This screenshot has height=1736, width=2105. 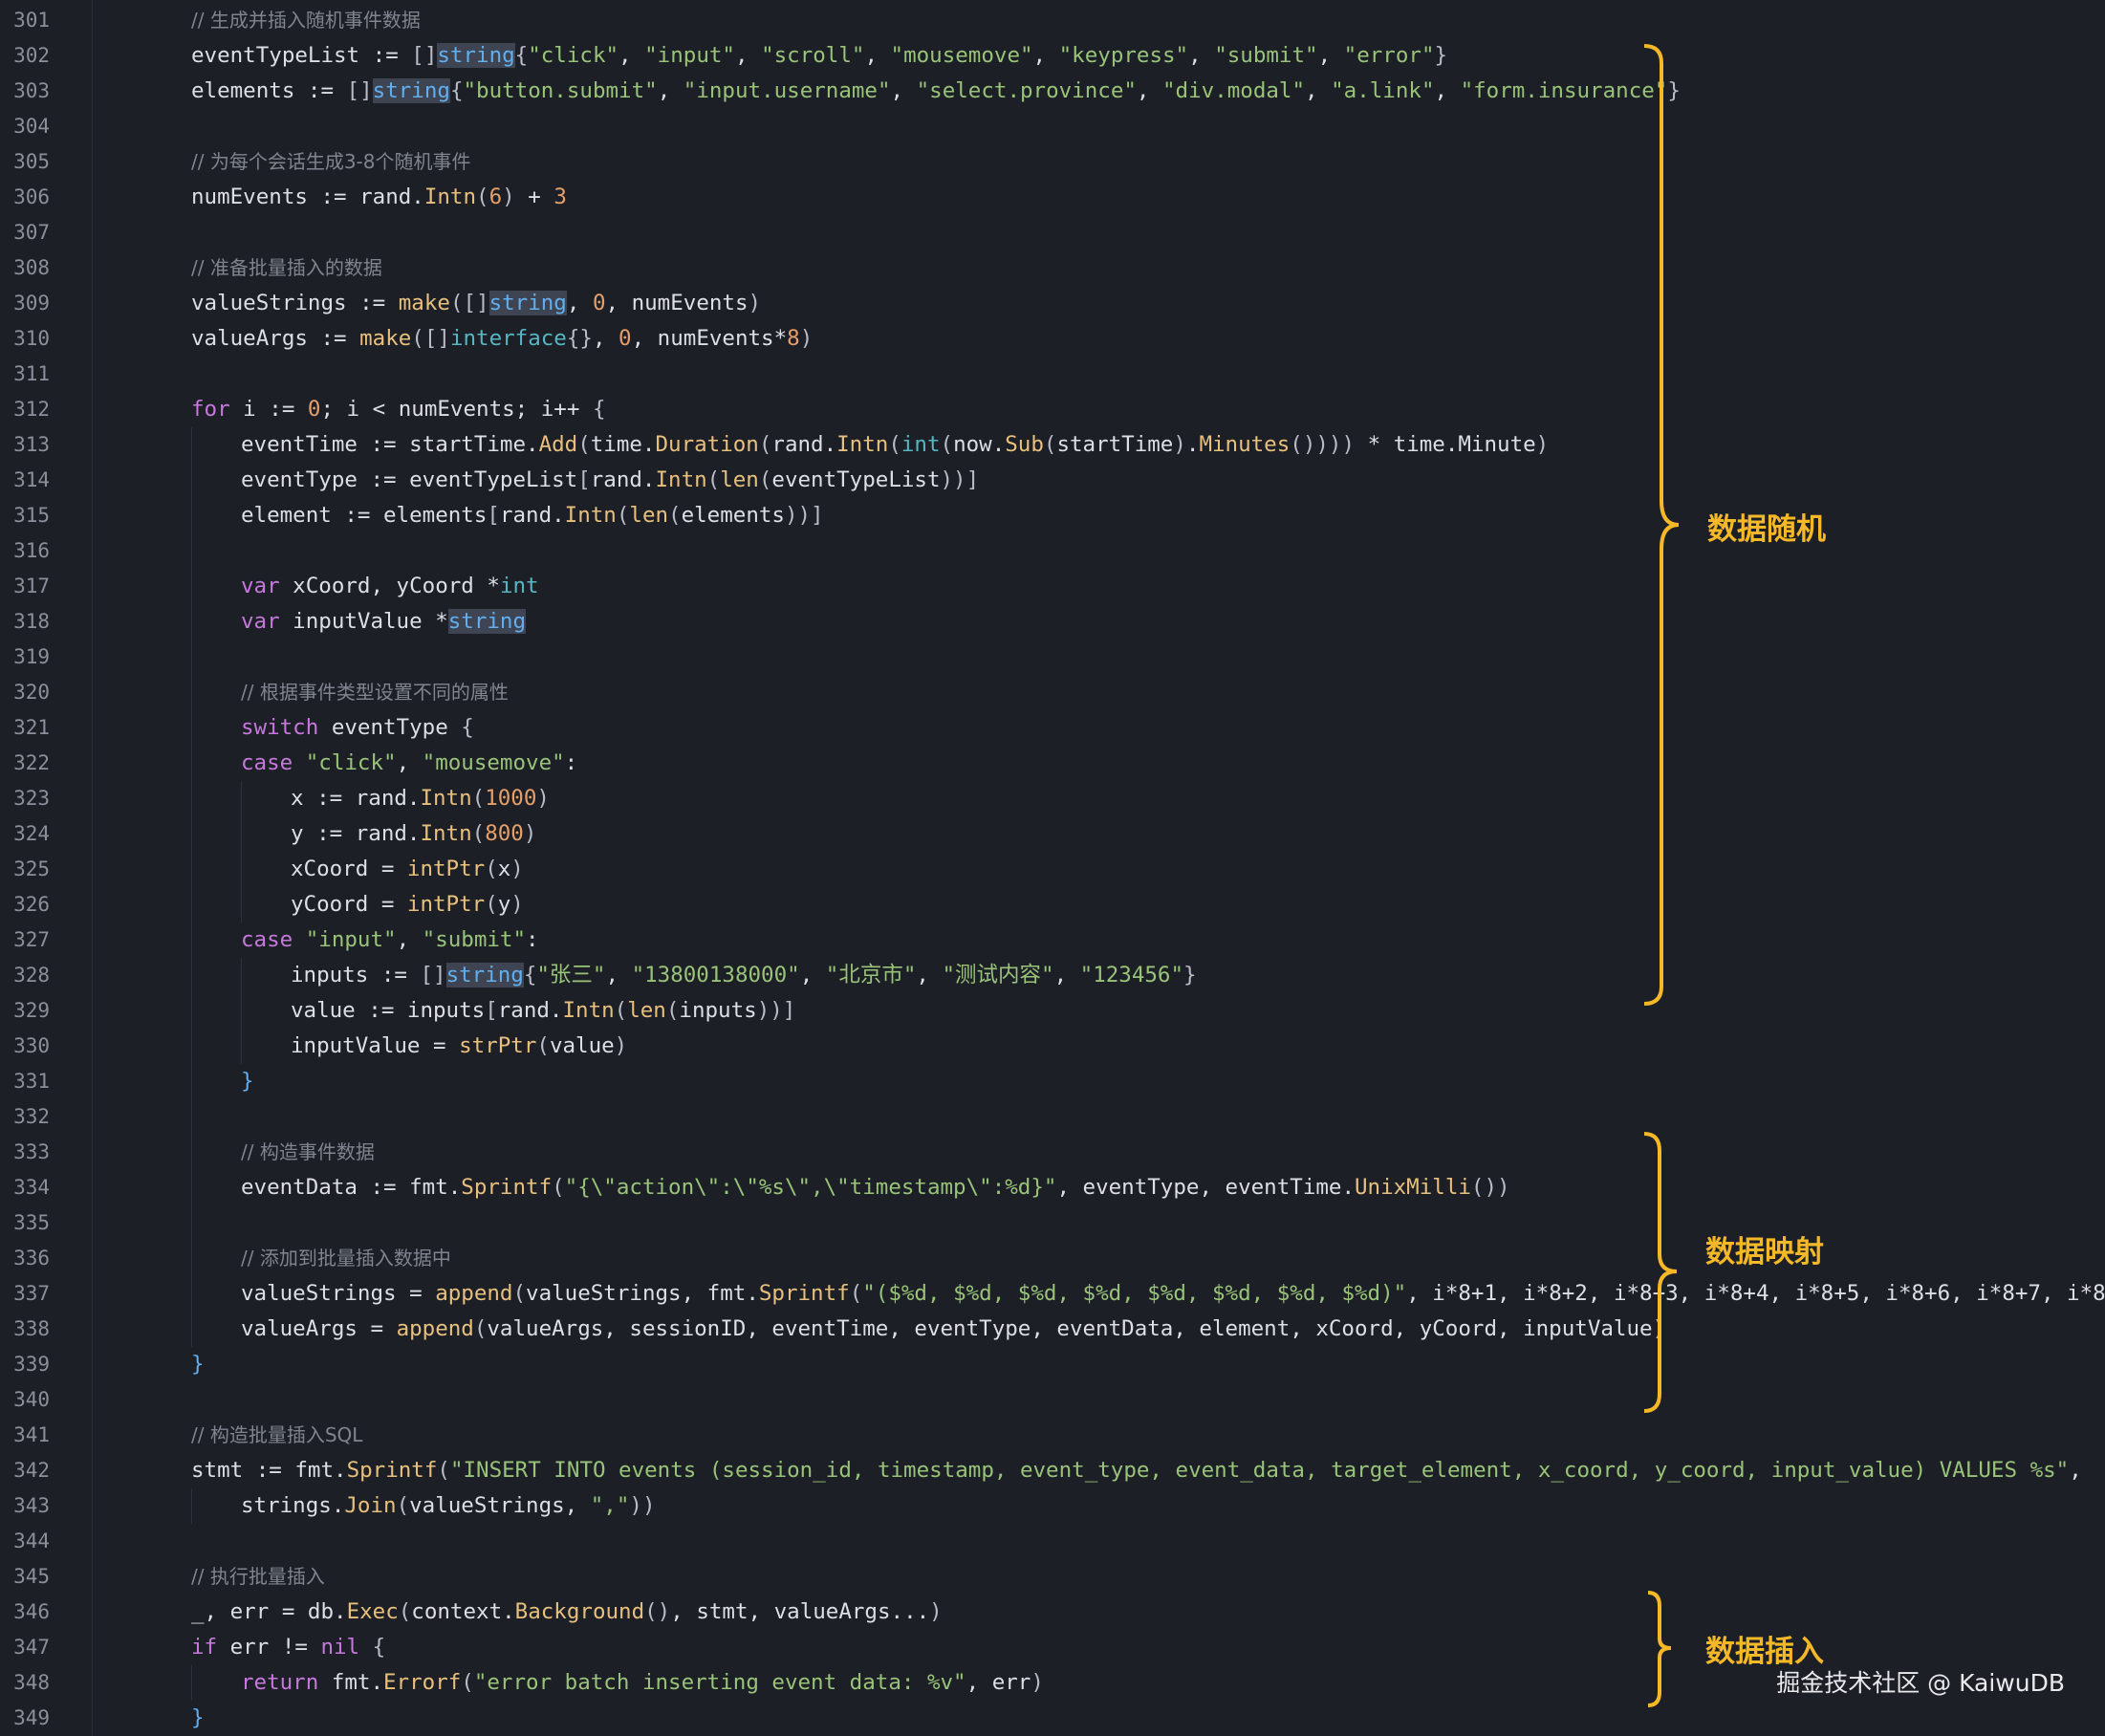 What do you see at coordinates (364, 515) in the screenshot?
I see `code-token: element := elements` at bounding box center [364, 515].